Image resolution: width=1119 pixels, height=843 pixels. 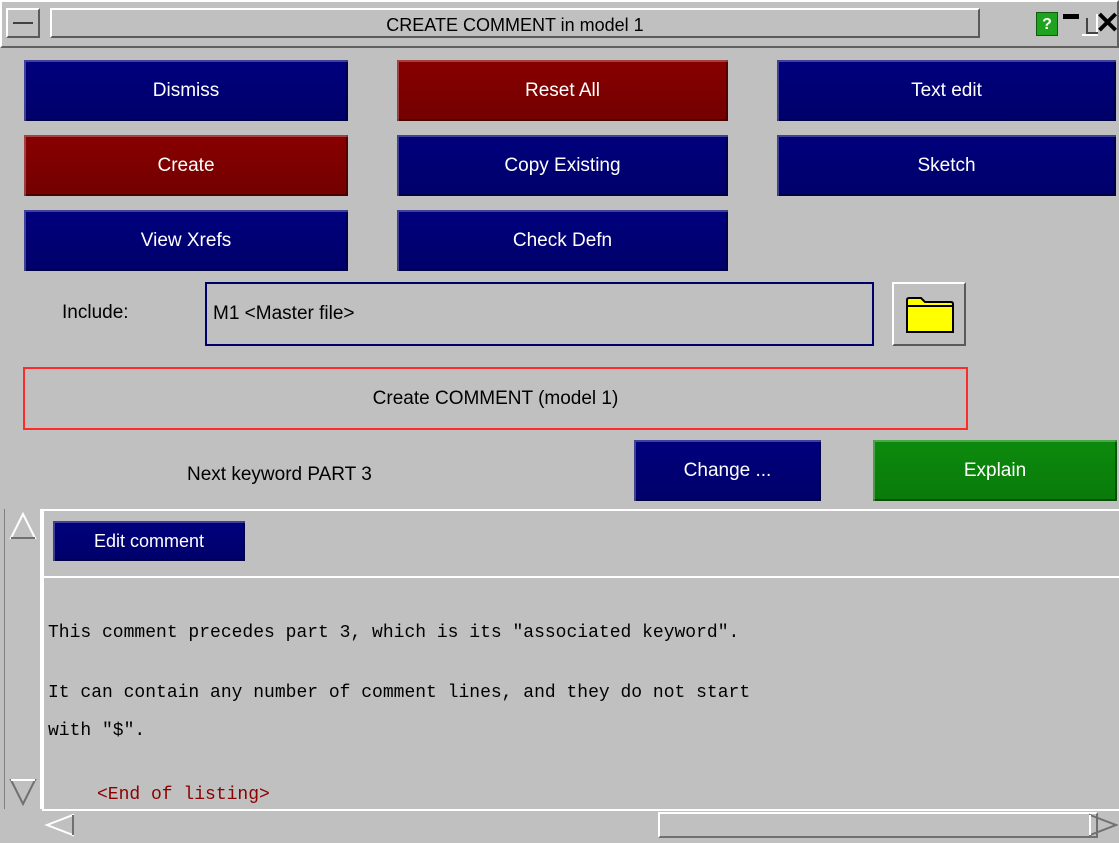 What do you see at coordinates (946, 165) in the screenshot?
I see `sketch-button: Sketch` at bounding box center [946, 165].